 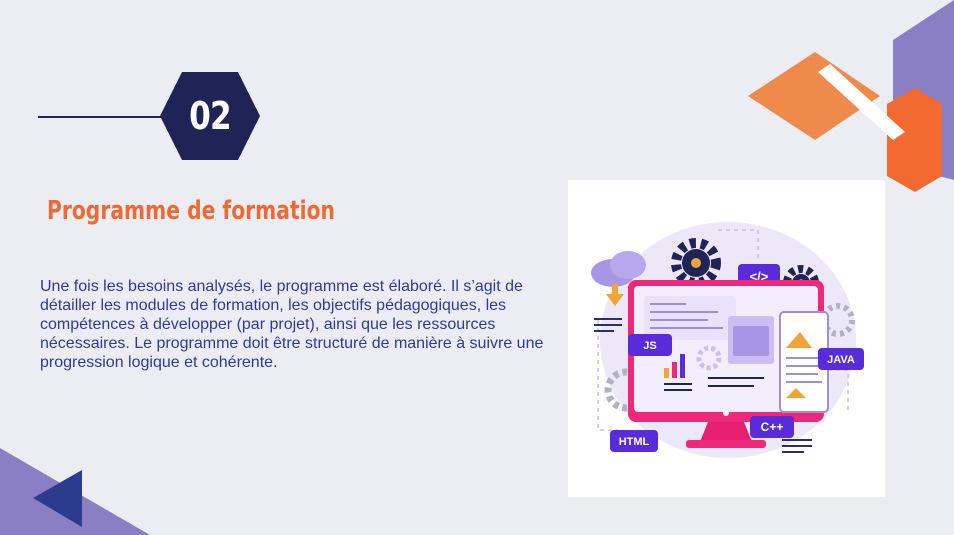 What do you see at coordinates (772, 427) in the screenshot?
I see `cpp-tag-label: C++` at bounding box center [772, 427].